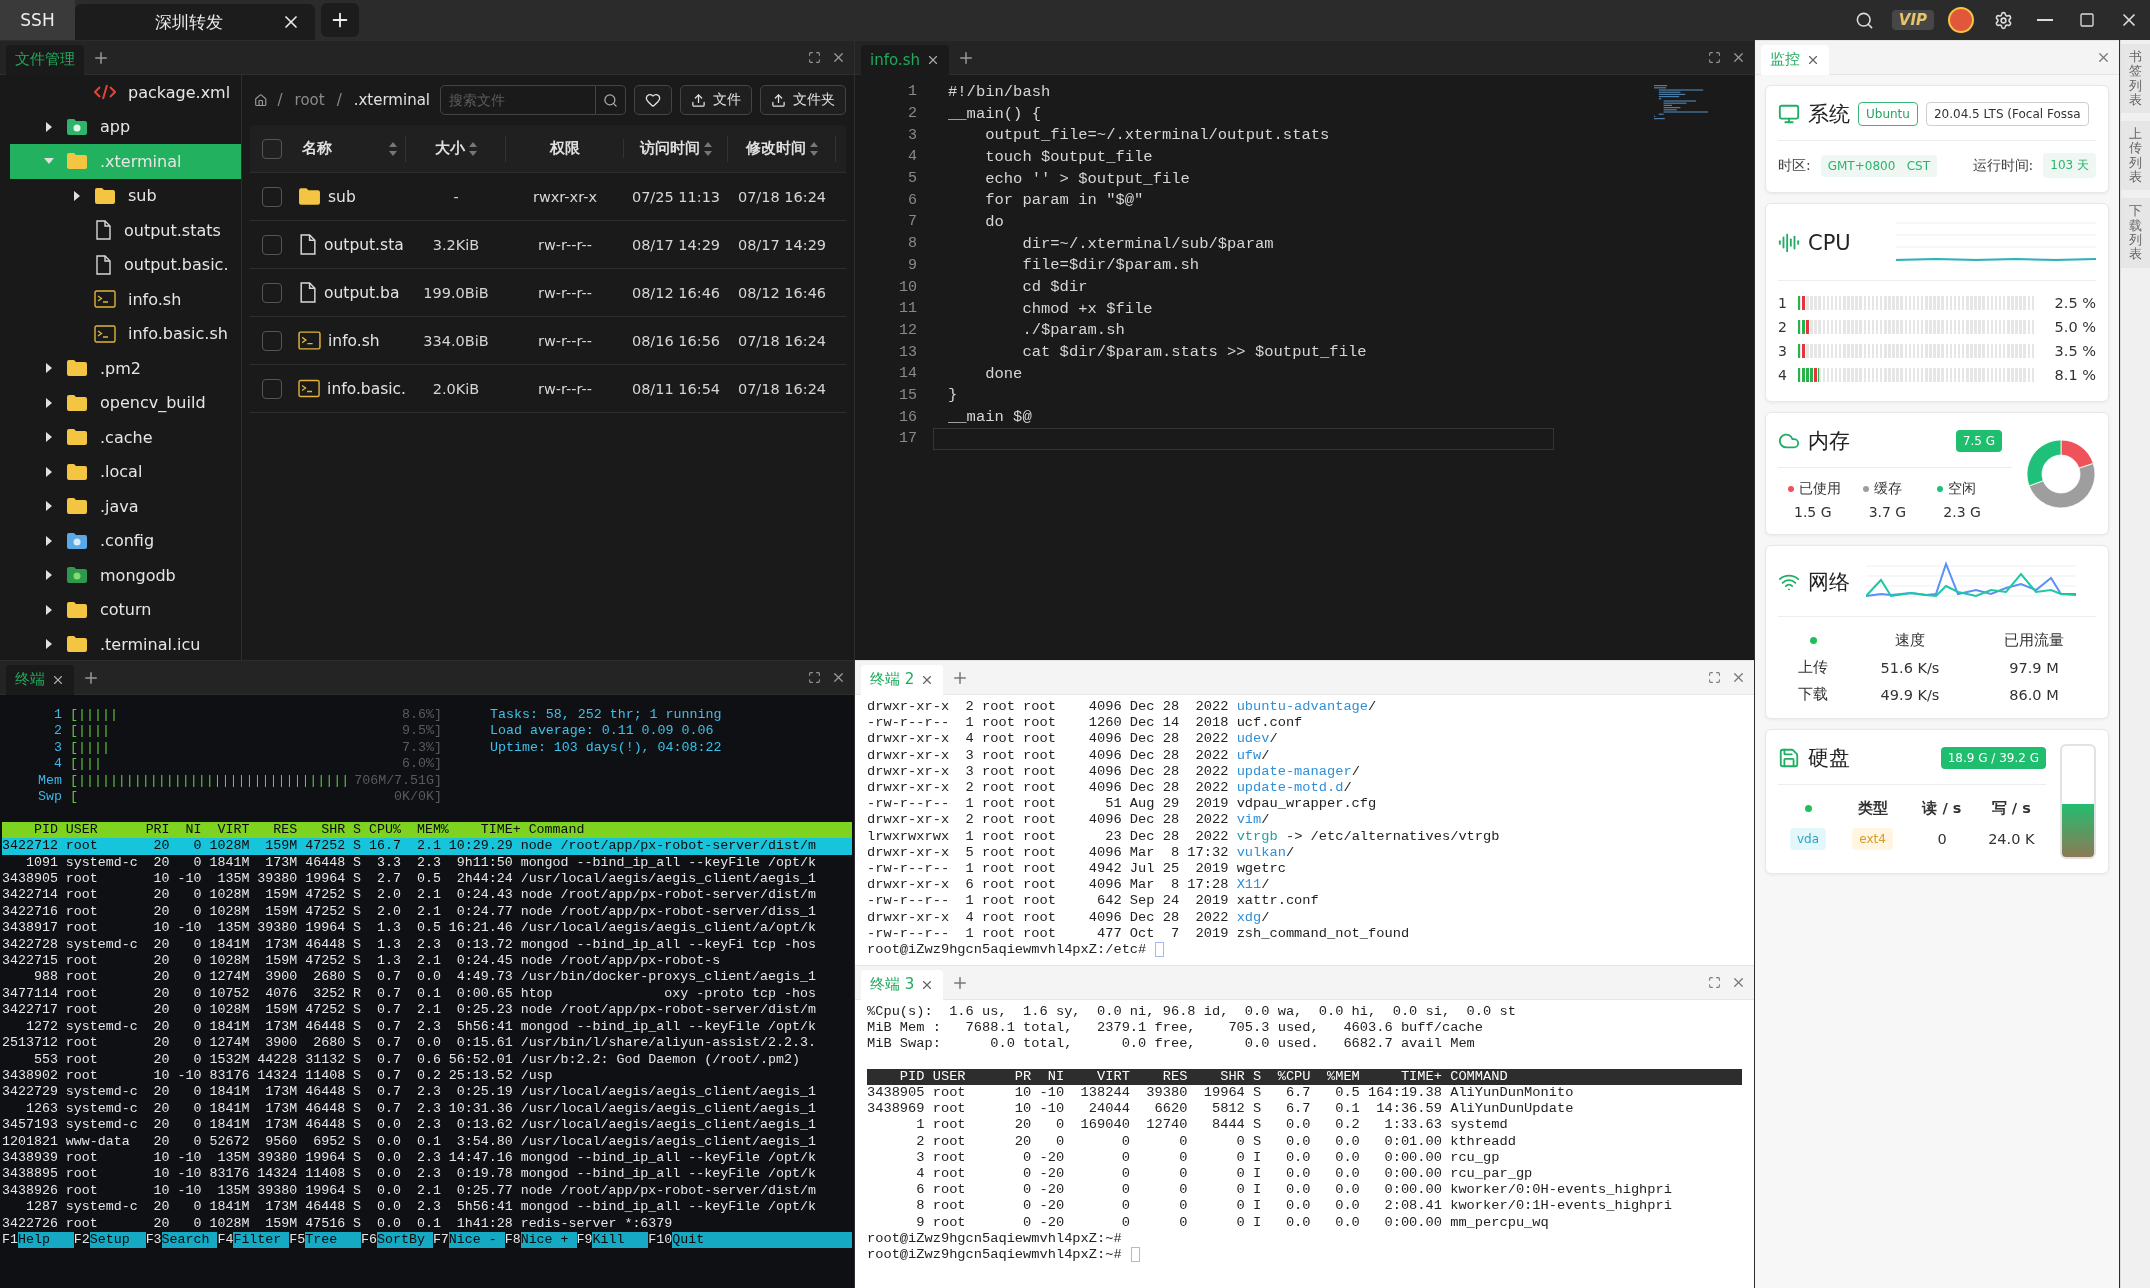 This screenshot has width=2150, height=1288. Describe the element at coordinates (427, 1158) in the screenshot. I see `process-row: 3438939 root 10 -10 135M 39380 19964 S 0.0 2.3 14:47.16 mongod --bind_ip_all --keyFile /opt/k` at that location.